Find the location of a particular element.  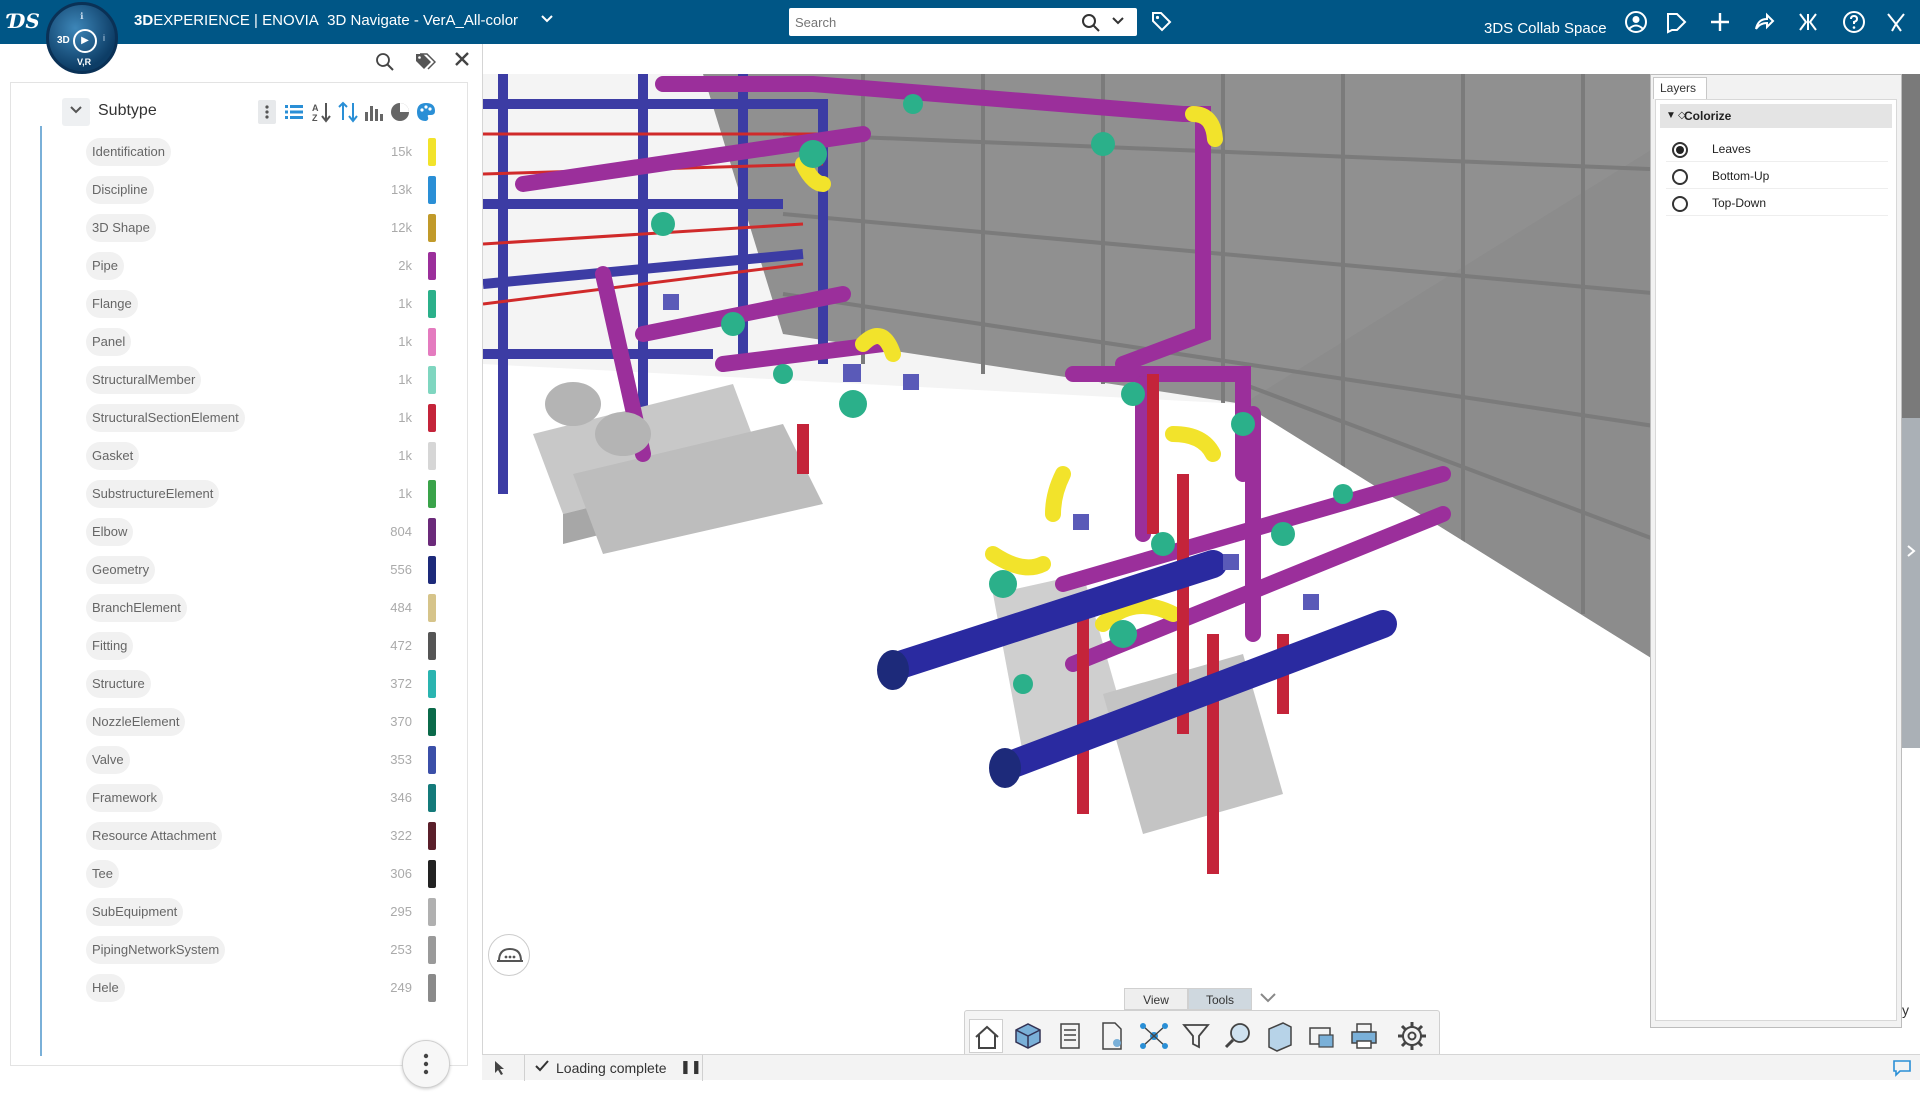

compass-icon: ℹ 3D i ▶ V,R is located at coordinates (82, 38).